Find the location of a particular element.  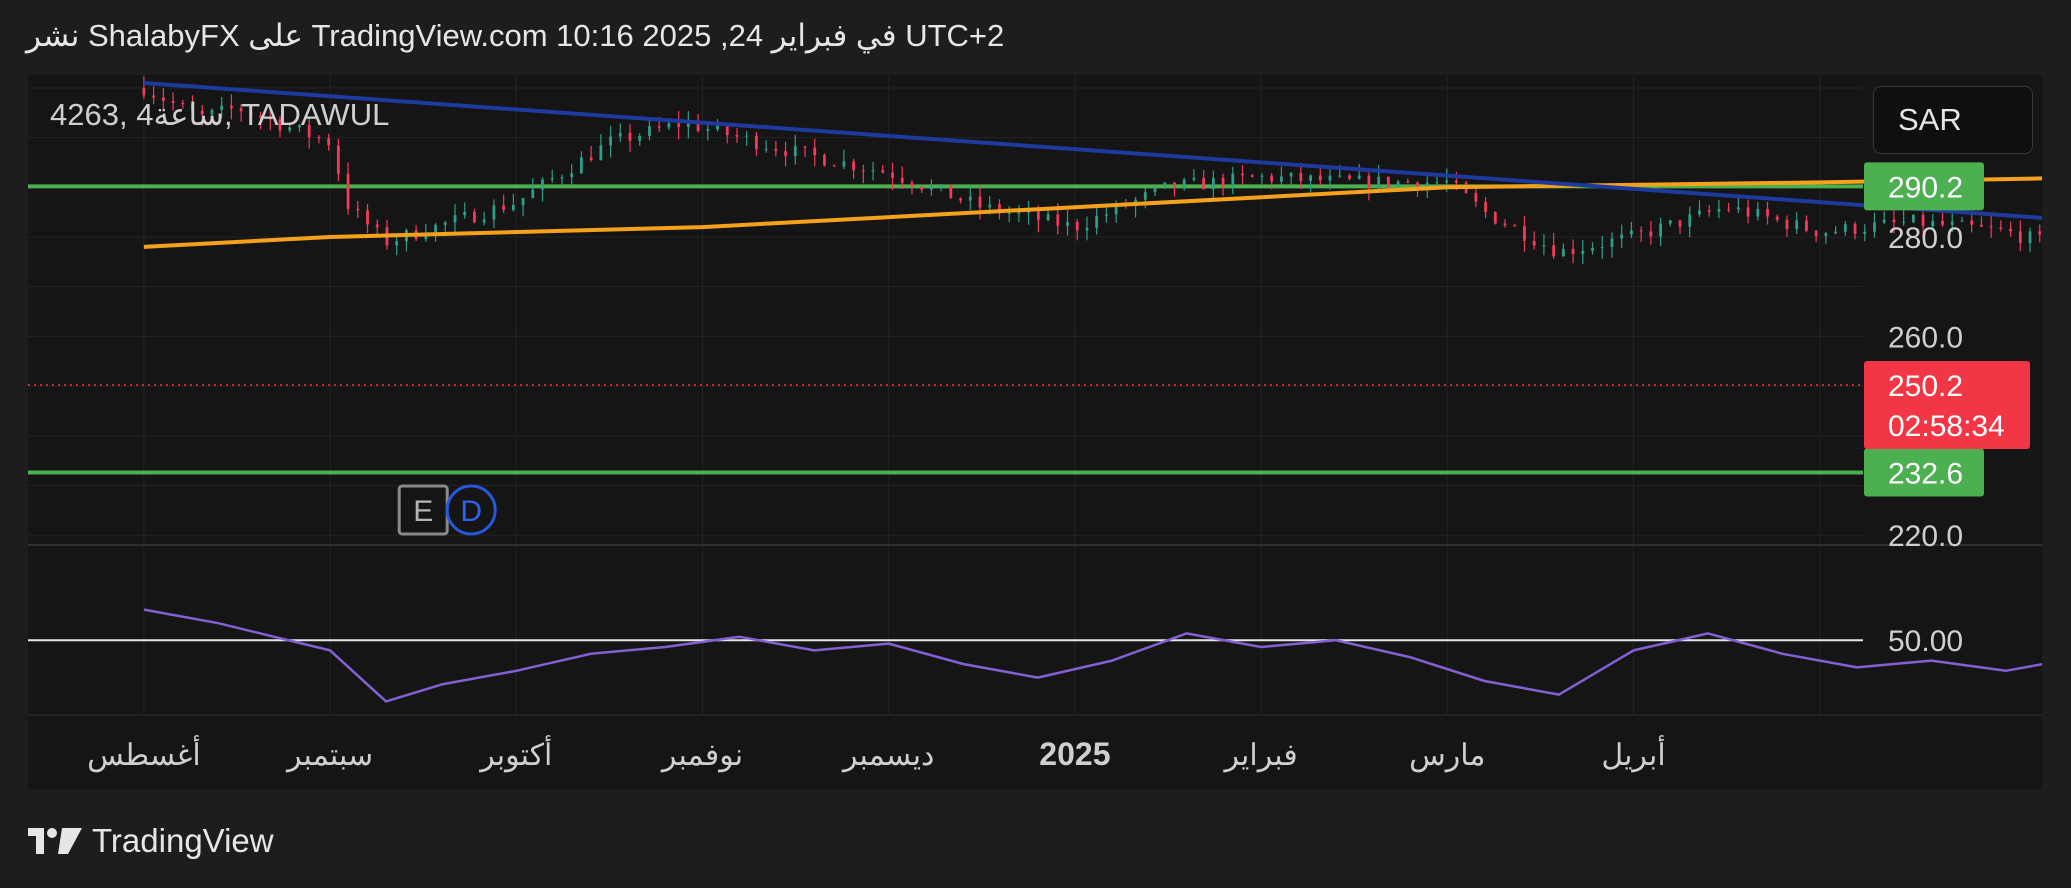

time-tick-label: نوفمبر is located at coordinates (701, 756).